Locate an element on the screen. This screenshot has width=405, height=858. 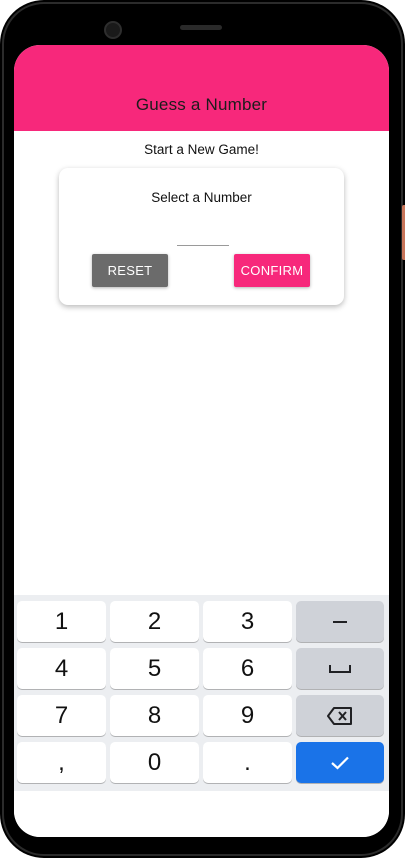
key-9: 9 is located at coordinates (247, 715).